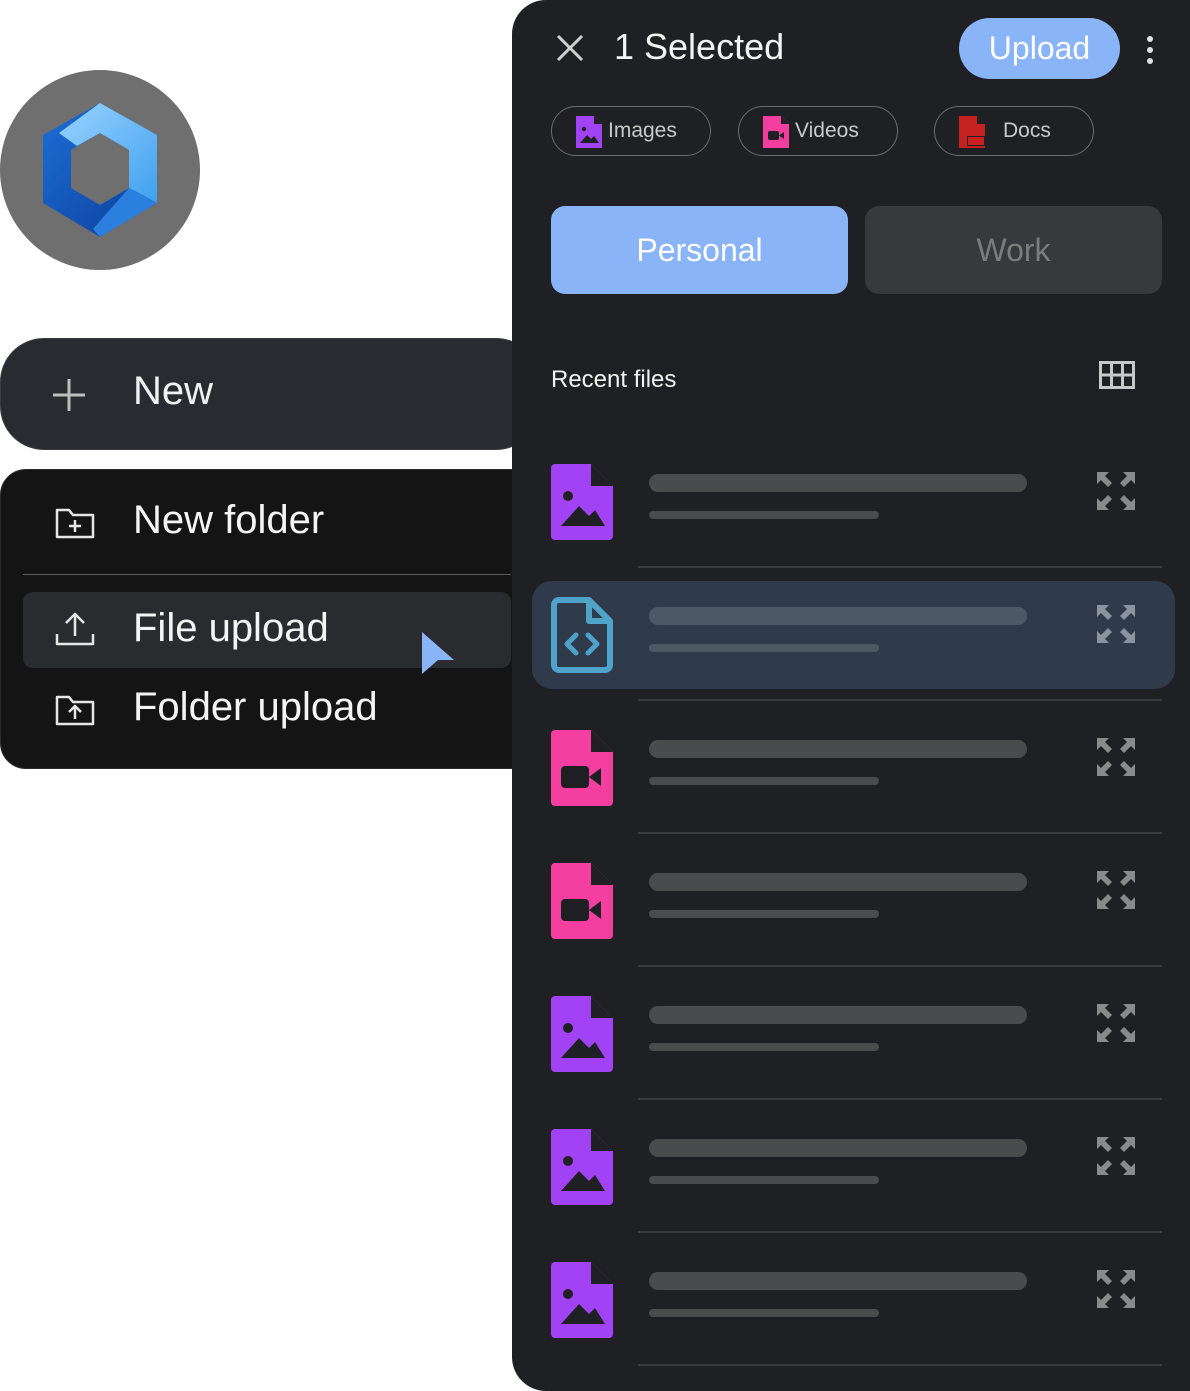  I want to click on tab-work: Work, so click(1013, 250).